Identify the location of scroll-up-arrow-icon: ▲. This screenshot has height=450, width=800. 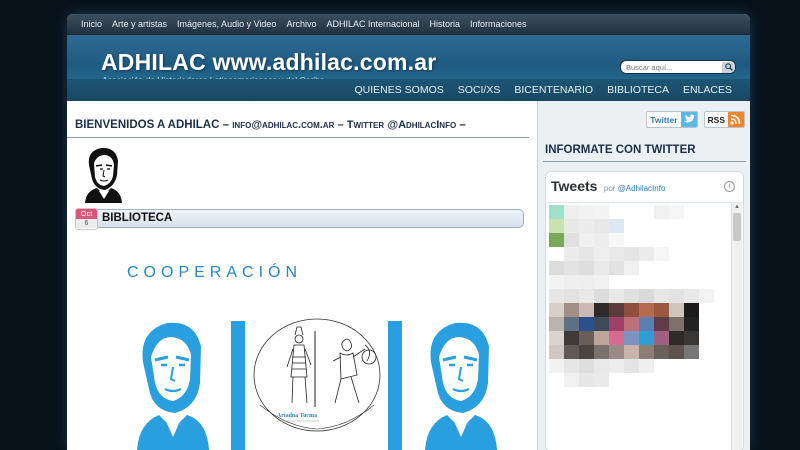
(737, 207).